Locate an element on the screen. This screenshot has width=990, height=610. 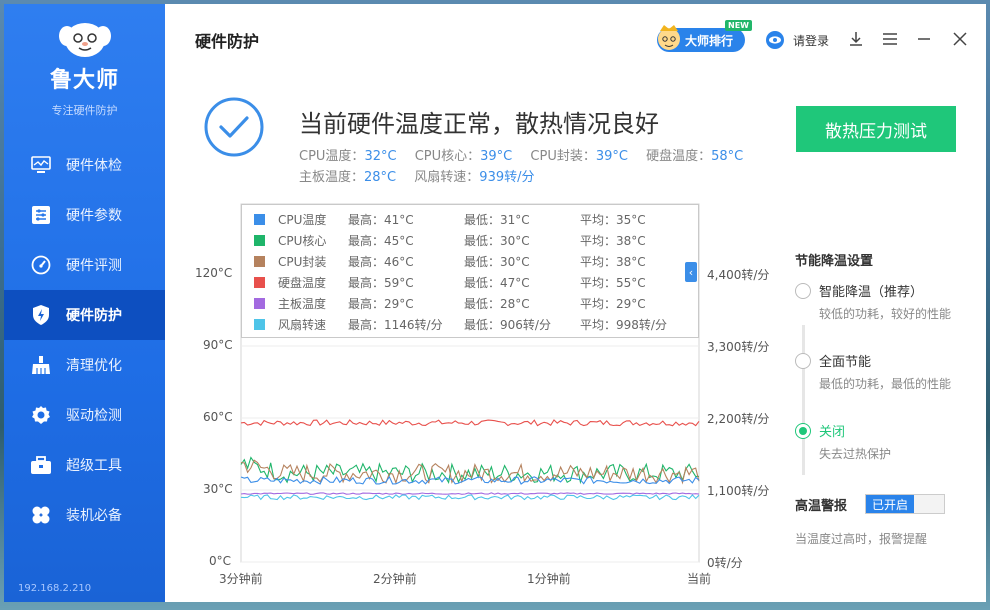
ranking-label: 大师排行 is located at coordinates (709, 40).